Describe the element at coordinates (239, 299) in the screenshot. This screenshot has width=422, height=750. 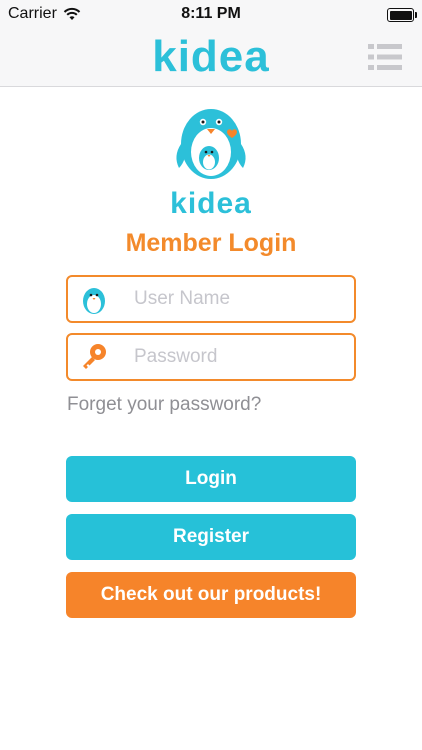
I see `username-input` at that location.